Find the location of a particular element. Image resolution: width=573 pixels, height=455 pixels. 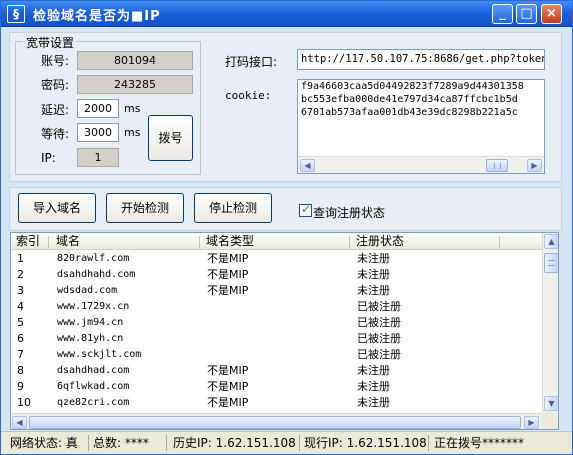

table-row: 4 www.1729x.cn 已被注册 is located at coordinates (276, 307).